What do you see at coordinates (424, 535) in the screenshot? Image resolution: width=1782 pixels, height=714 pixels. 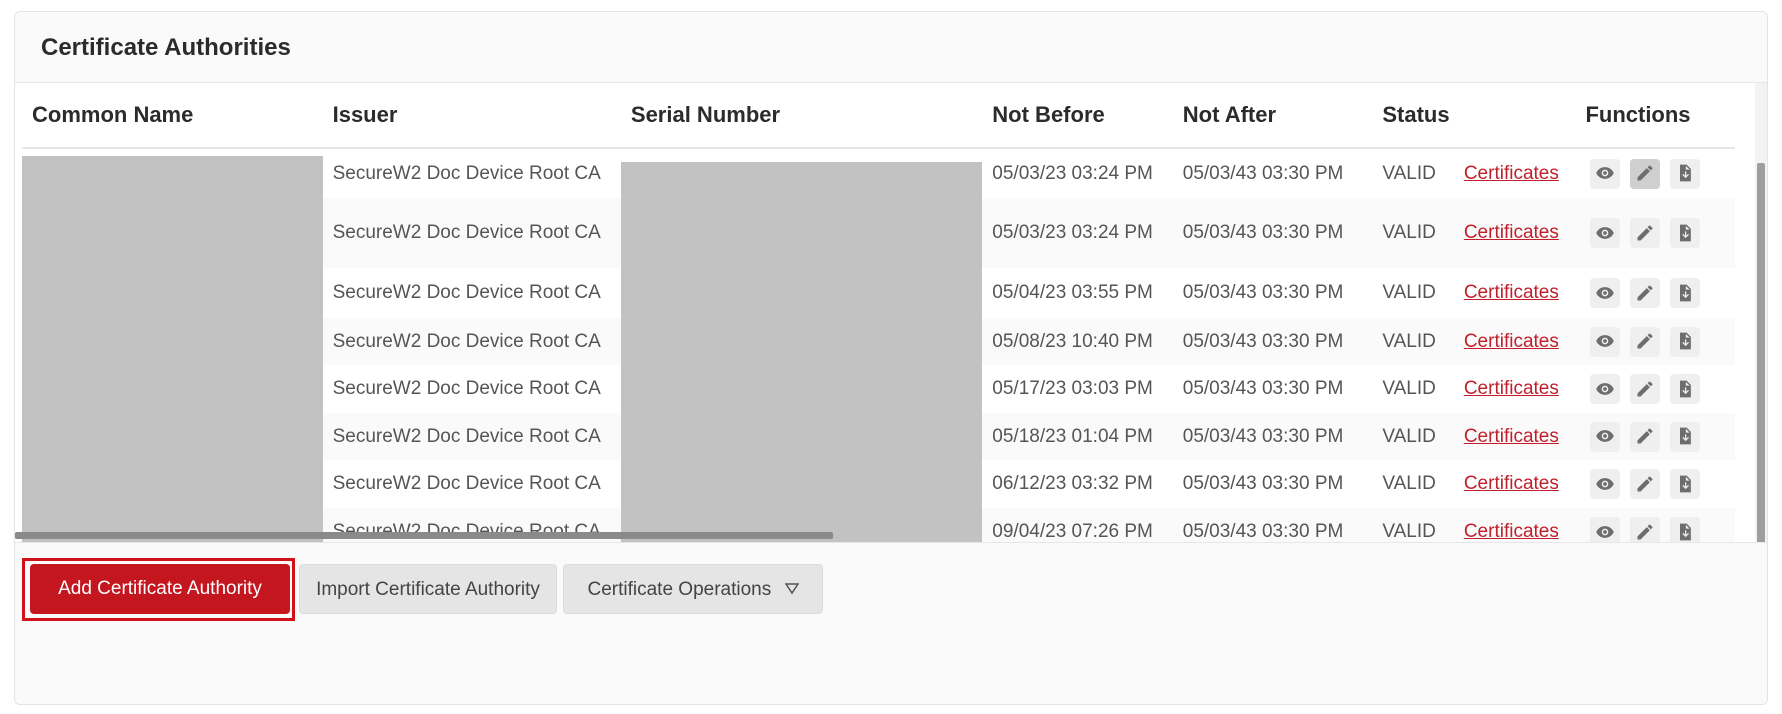 I see `horizontal-scrollbar-thumb` at bounding box center [424, 535].